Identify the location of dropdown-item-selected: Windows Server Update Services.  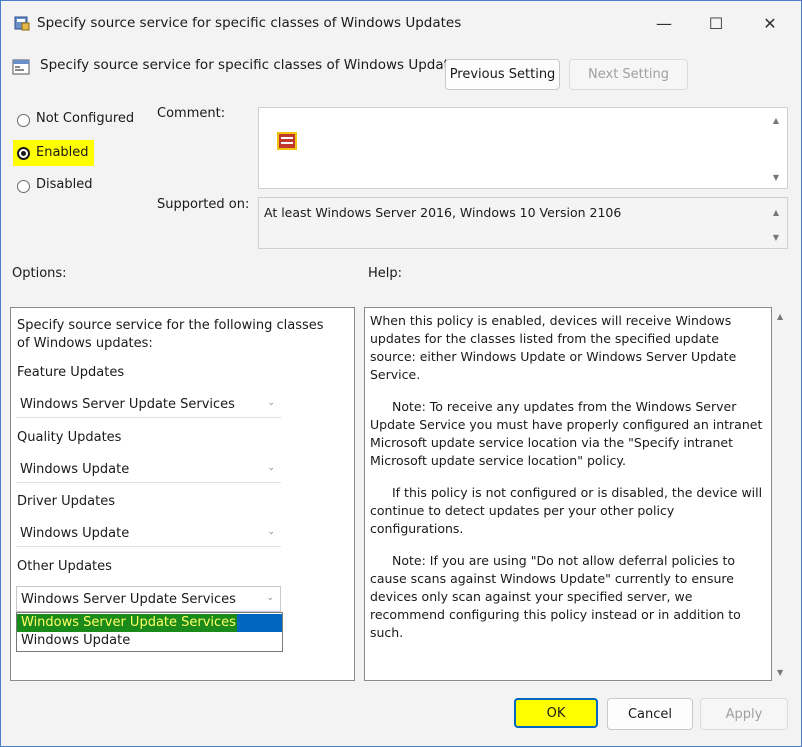
(149, 623).